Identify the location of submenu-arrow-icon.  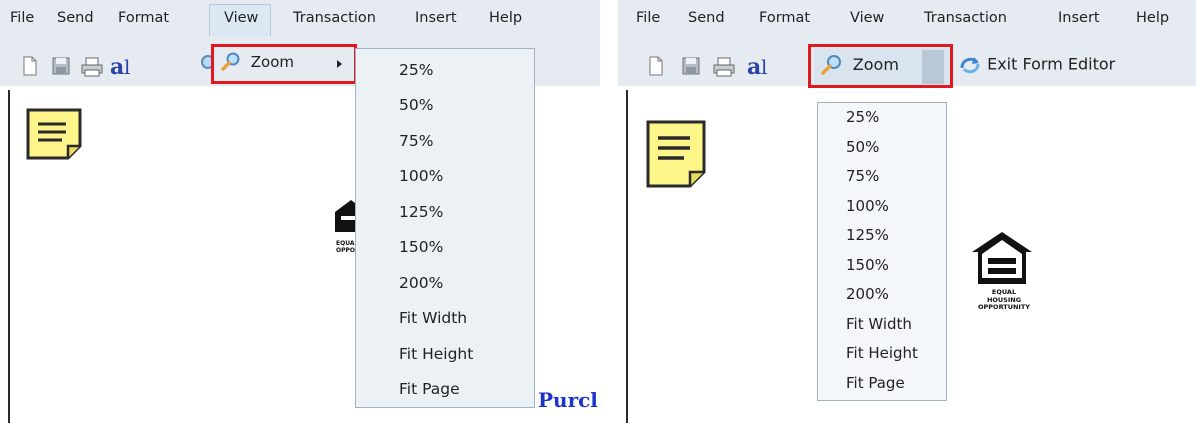
(339, 64).